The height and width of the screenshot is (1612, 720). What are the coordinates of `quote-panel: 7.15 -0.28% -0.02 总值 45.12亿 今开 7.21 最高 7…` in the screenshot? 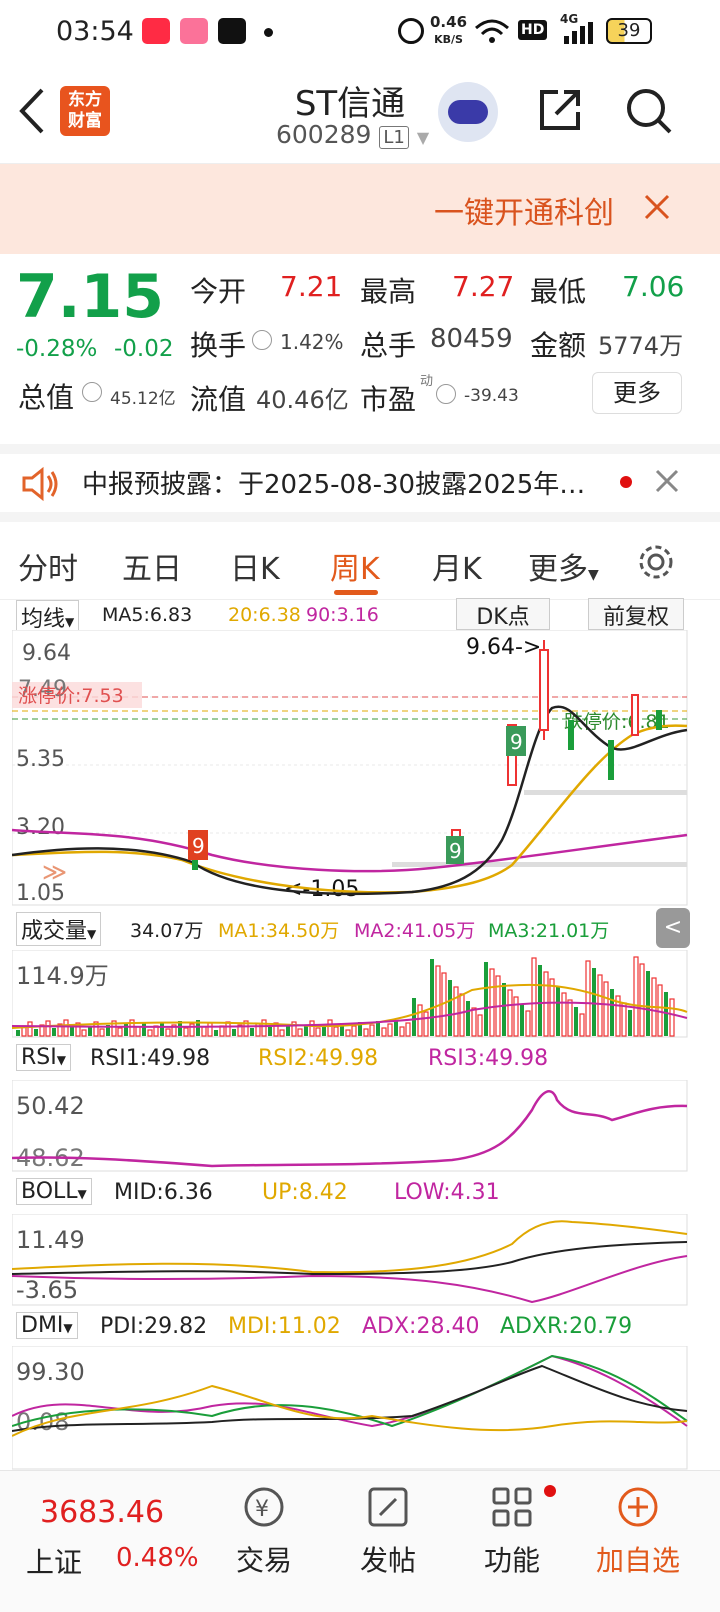 It's located at (360, 349).